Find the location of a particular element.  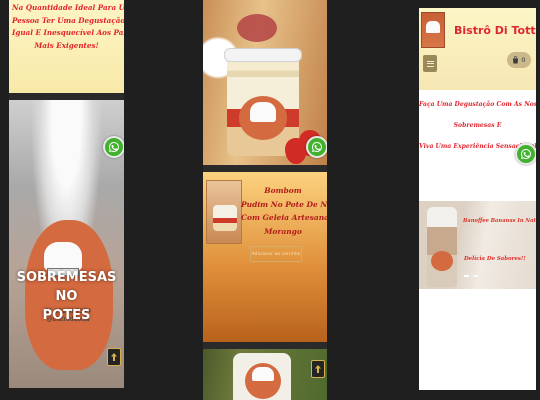

intro-line: Igual E Inesquecível Aos Paladares is located at coordinates (68, 32).